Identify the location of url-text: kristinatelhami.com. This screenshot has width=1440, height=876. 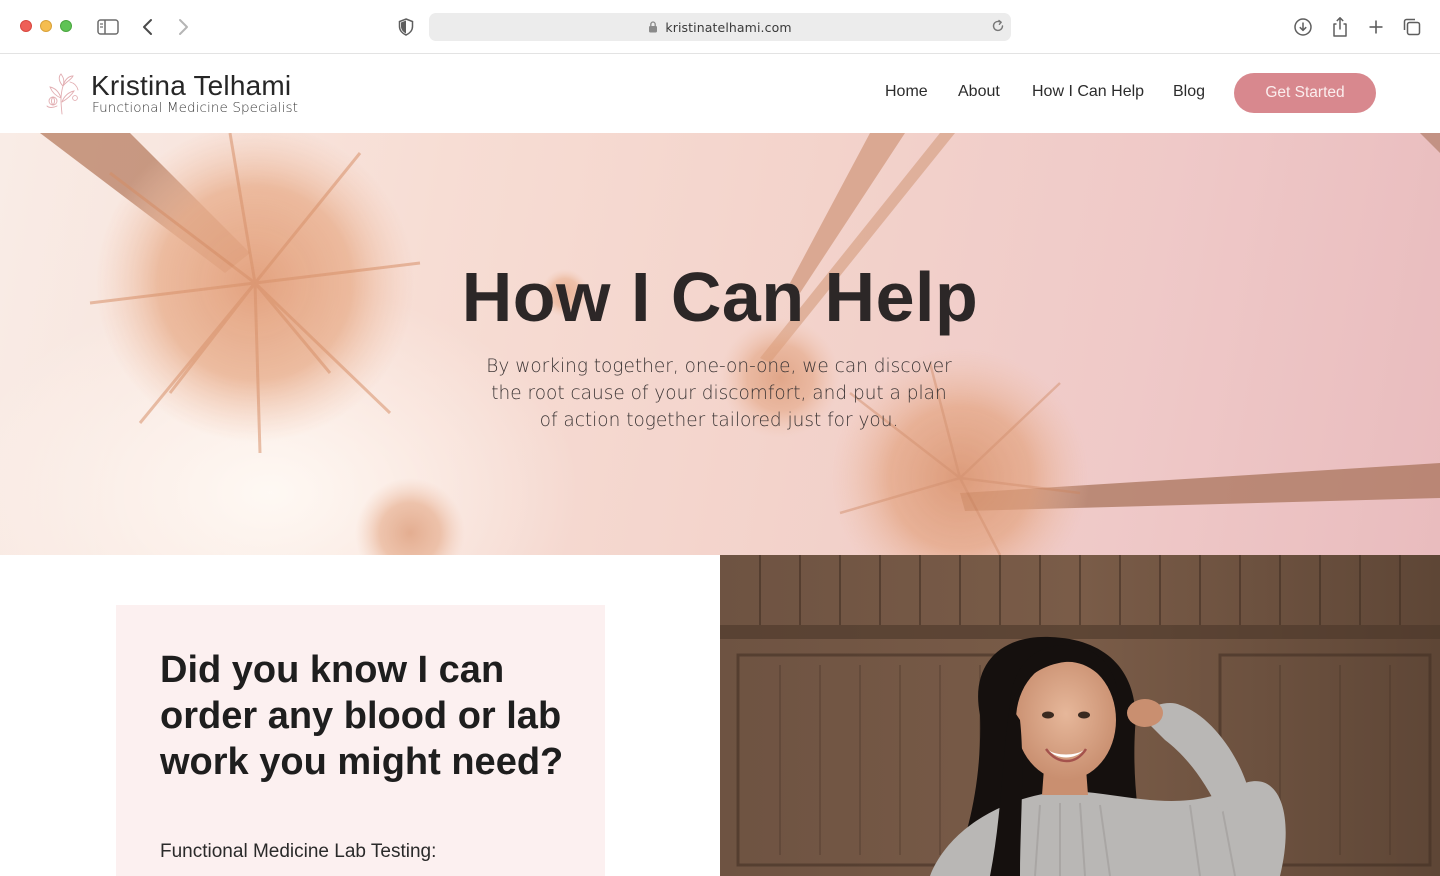
(728, 27).